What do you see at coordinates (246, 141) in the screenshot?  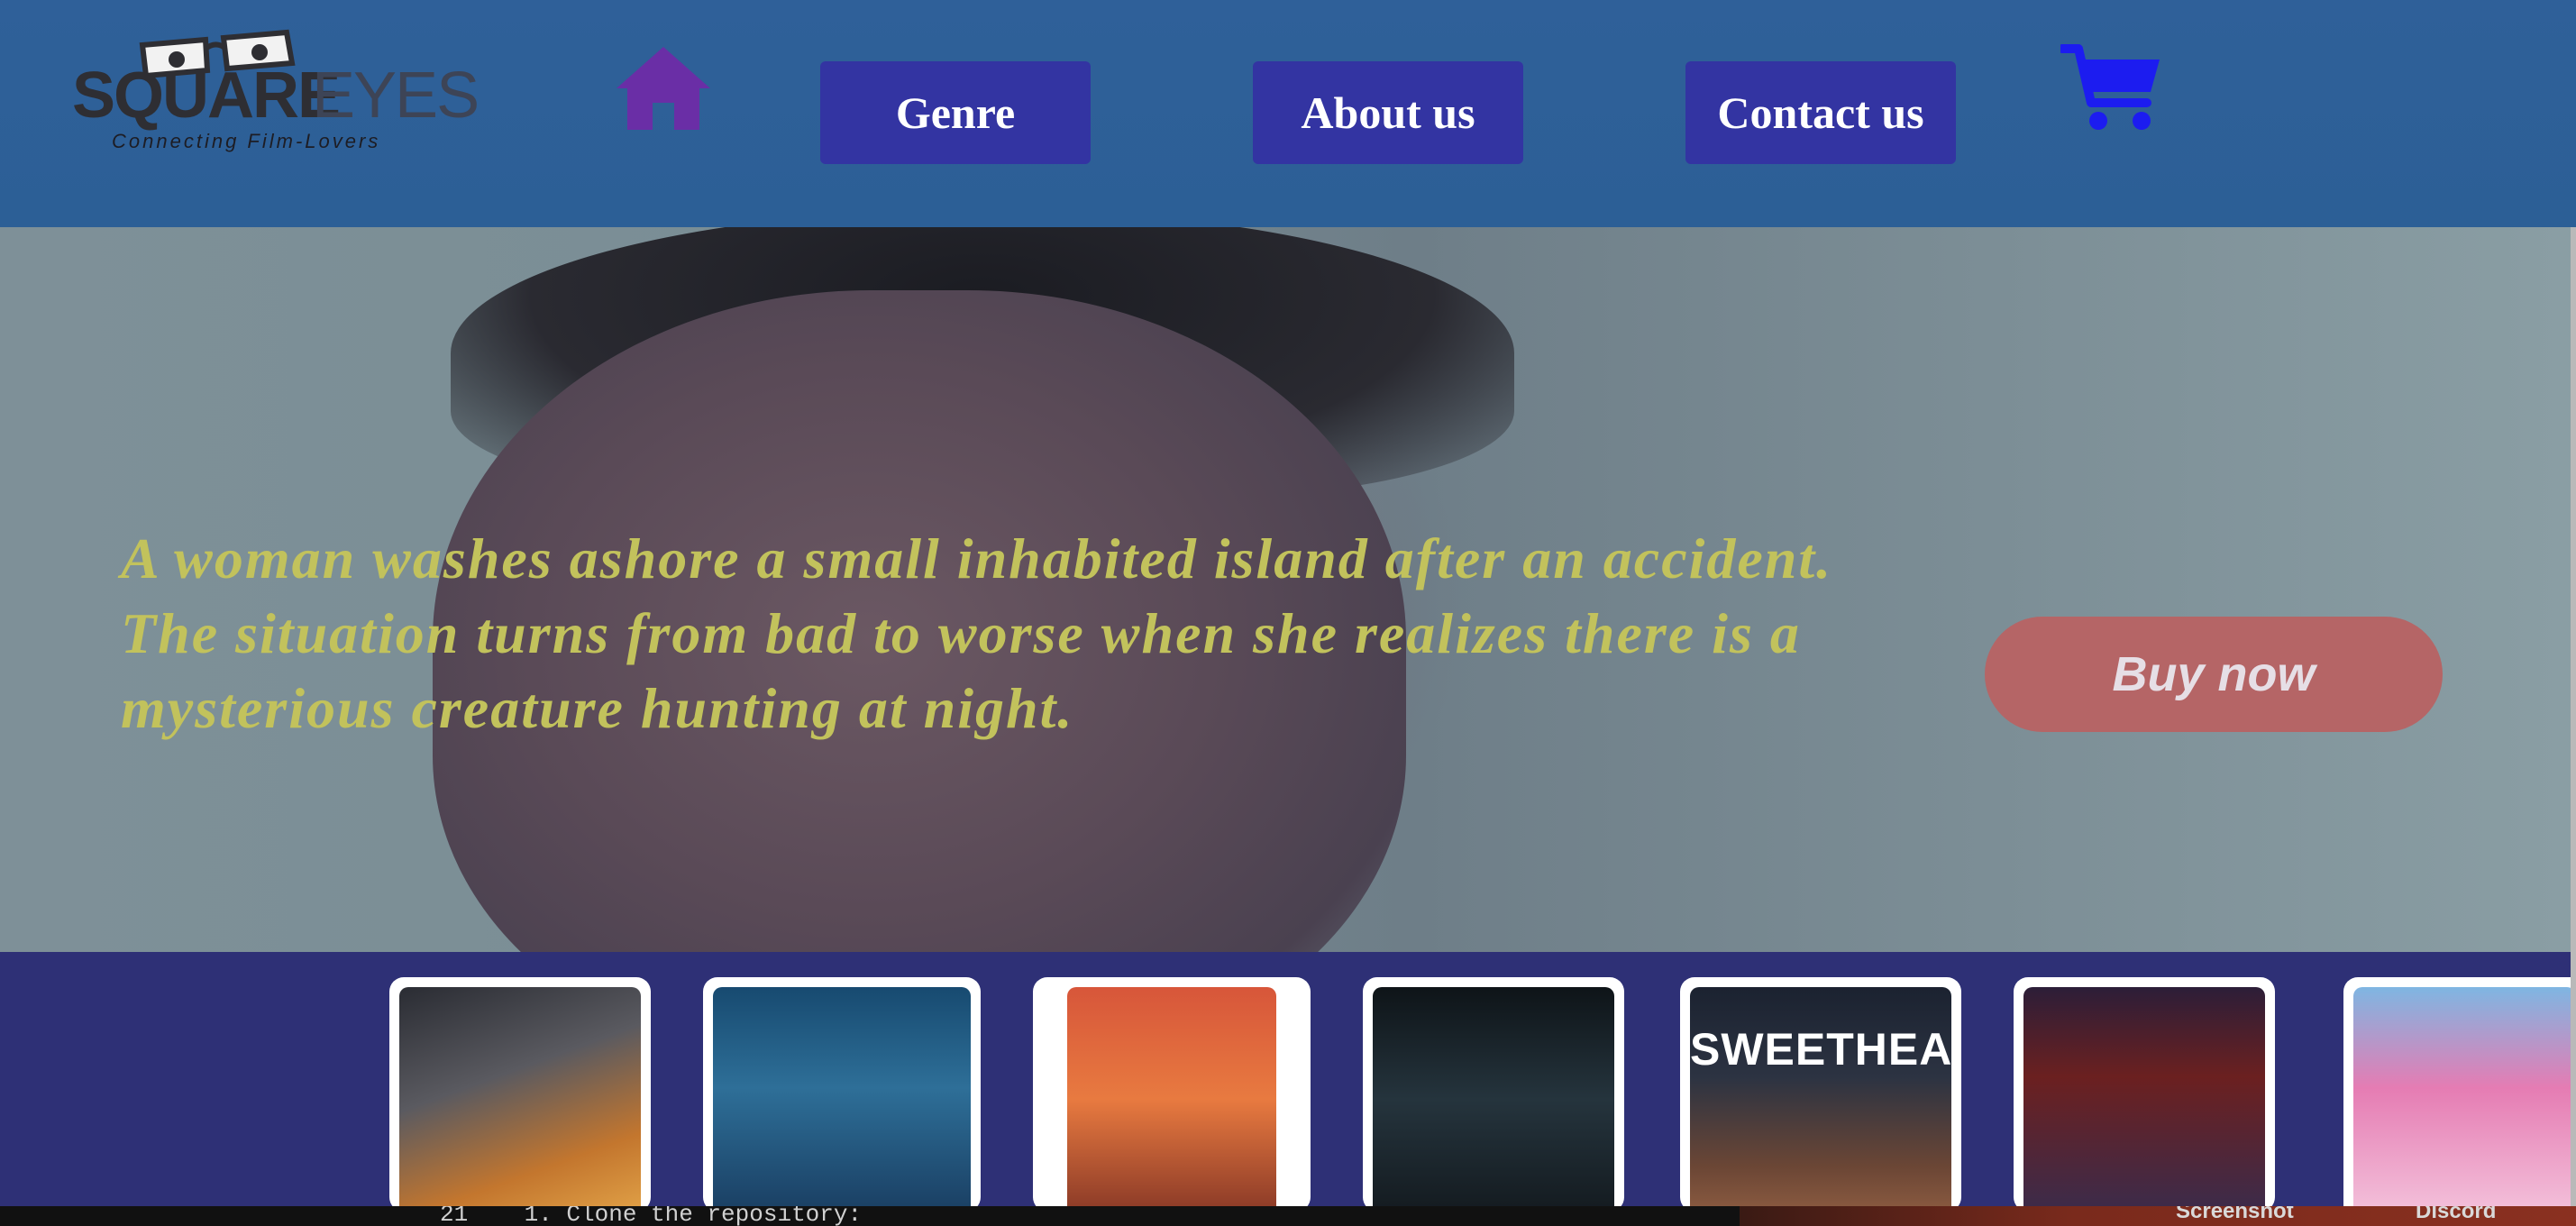 I see `logo-tagline: Connecting Film-Lovers` at bounding box center [246, 141].